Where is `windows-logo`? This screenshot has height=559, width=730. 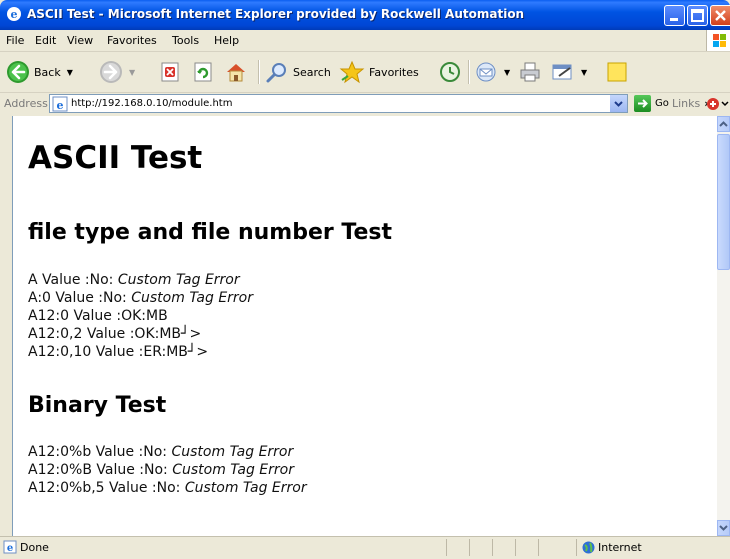
windows-logo is located at coordinates (718, 40).